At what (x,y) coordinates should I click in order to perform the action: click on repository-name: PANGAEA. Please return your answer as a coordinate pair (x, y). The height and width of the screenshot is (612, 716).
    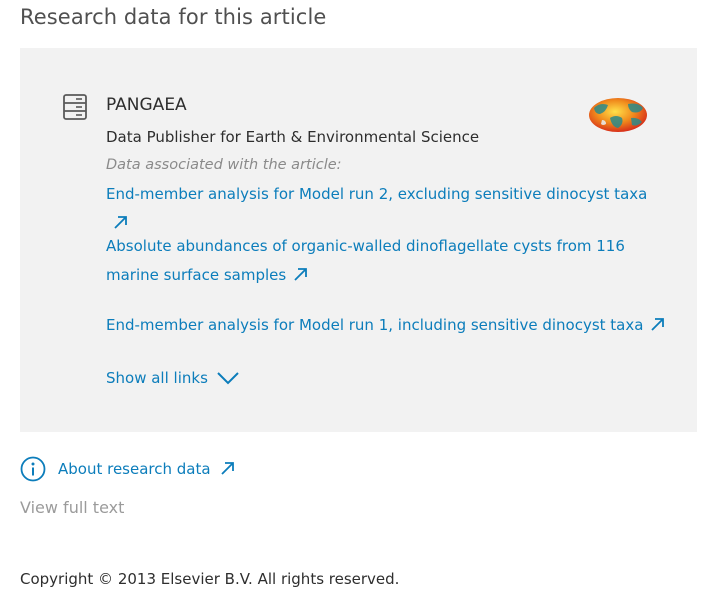
    Looking at the image, I should click on (146, 105).